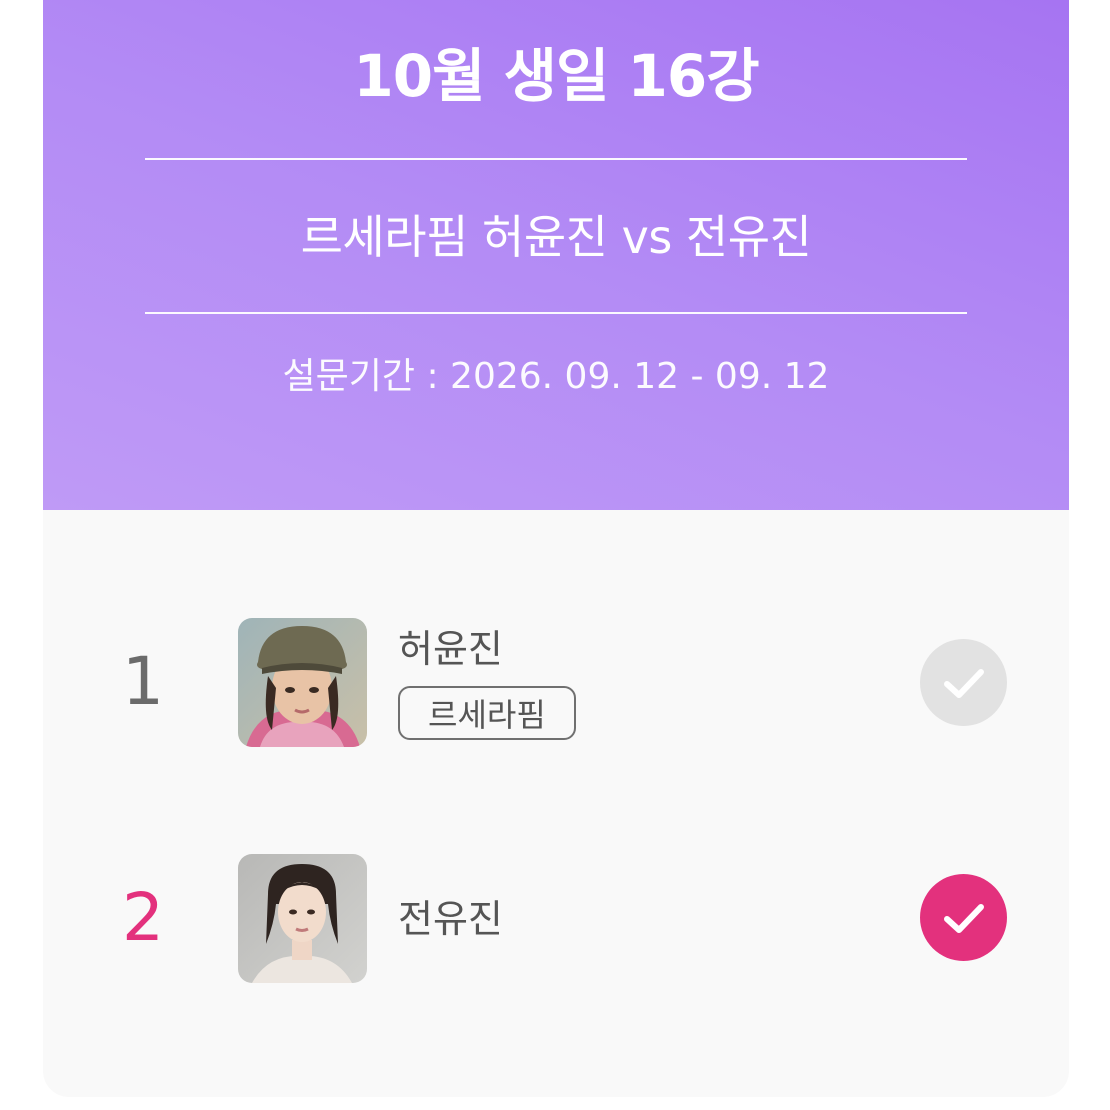 The height and width of the screenshot is (1110, 1110). What do you see at coordinates (143, 917) in the screenshot?
I see `rank-number: 2` at bounding box center [143, 917].